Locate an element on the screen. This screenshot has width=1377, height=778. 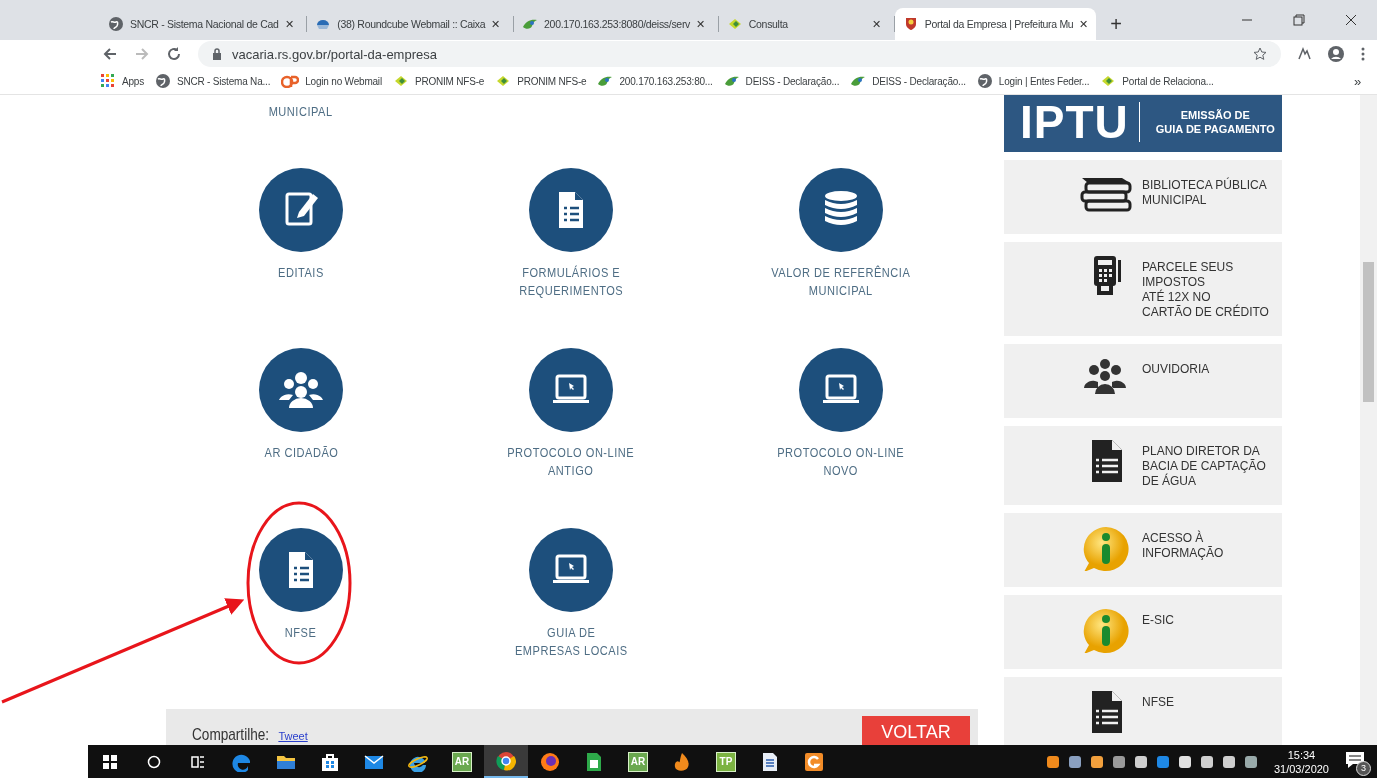
spreadsheet-icon is located at coordinates (594, 761).